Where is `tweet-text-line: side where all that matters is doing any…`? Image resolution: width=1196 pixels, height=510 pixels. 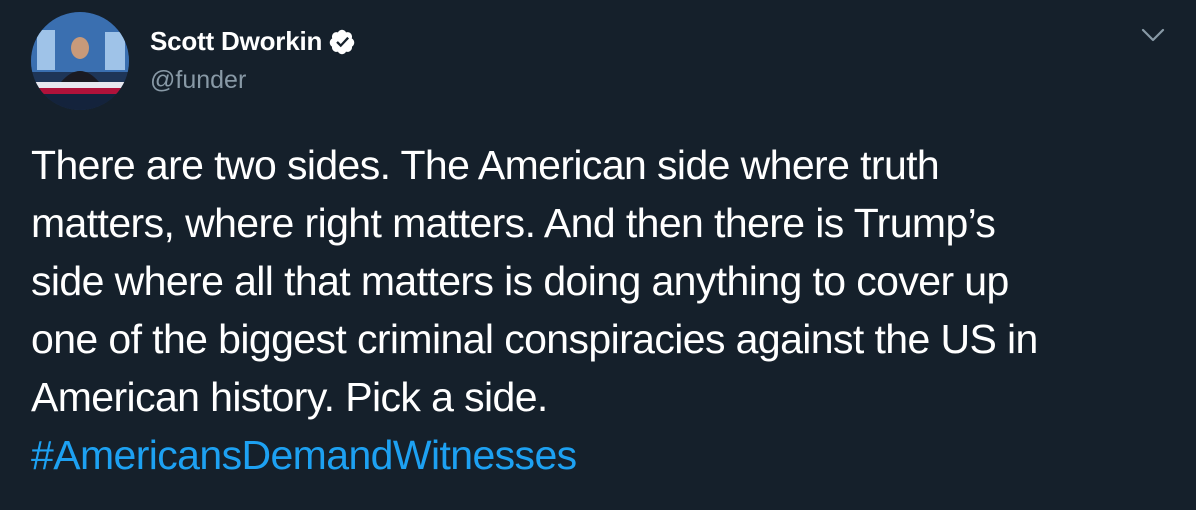
tweet-text-line: side where all that matters is doing any… is located at coordinates (520, 281).